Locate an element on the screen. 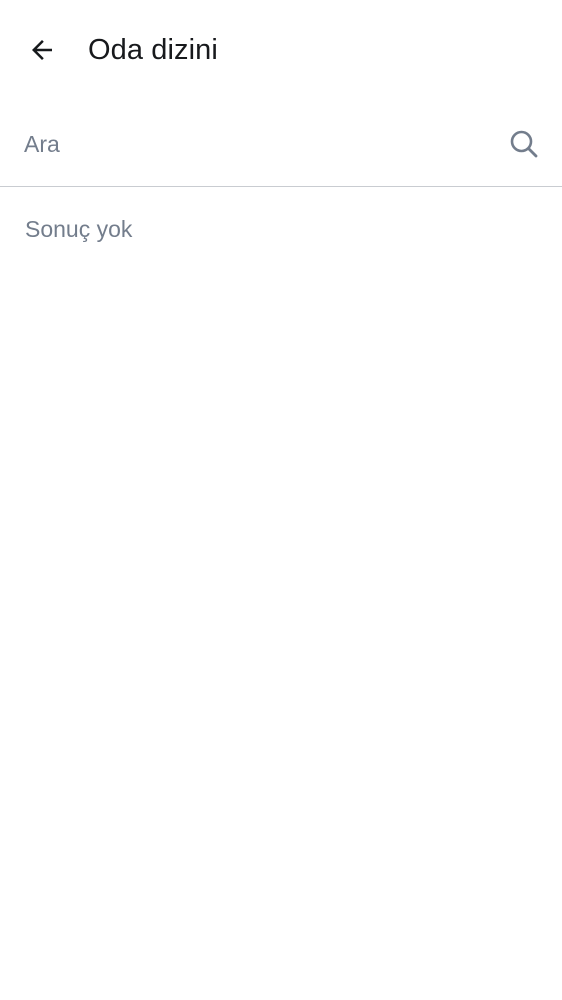 This screenshot has height=1000, width=562. back-button is located at coordinates (42, 50).